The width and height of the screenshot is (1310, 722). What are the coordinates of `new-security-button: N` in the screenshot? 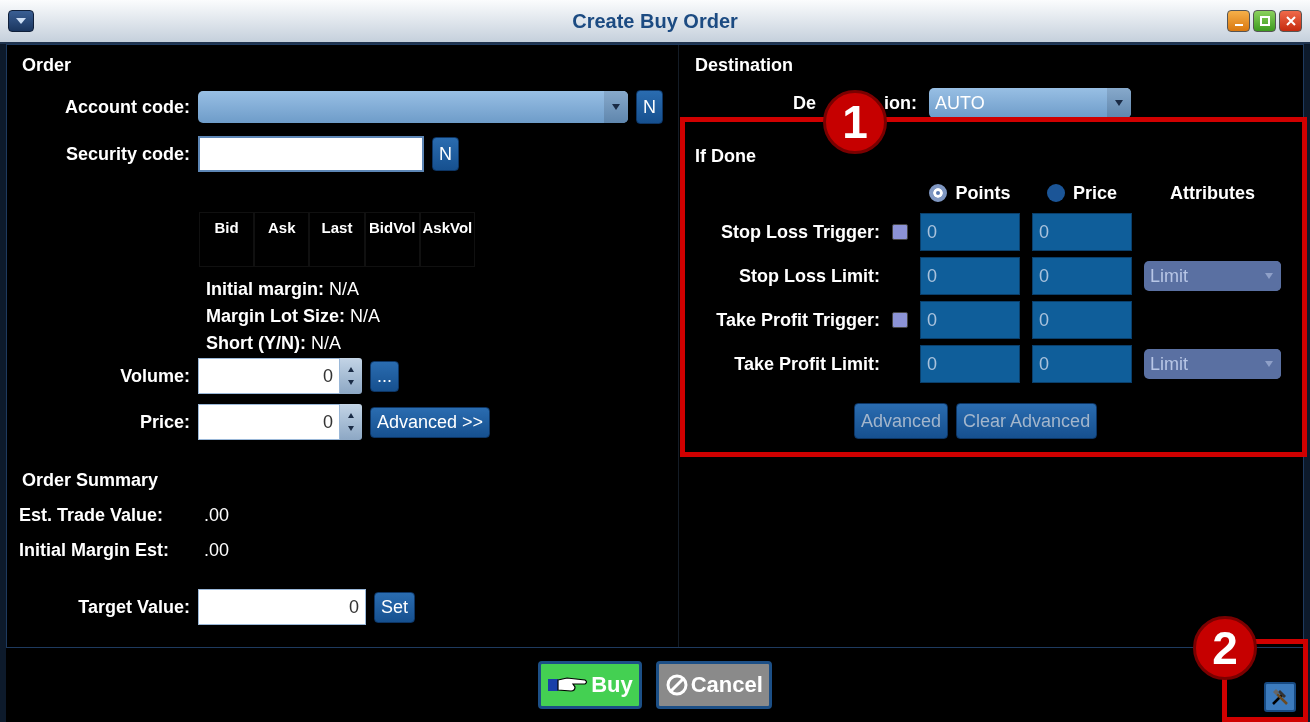 It's located at (445, 154).